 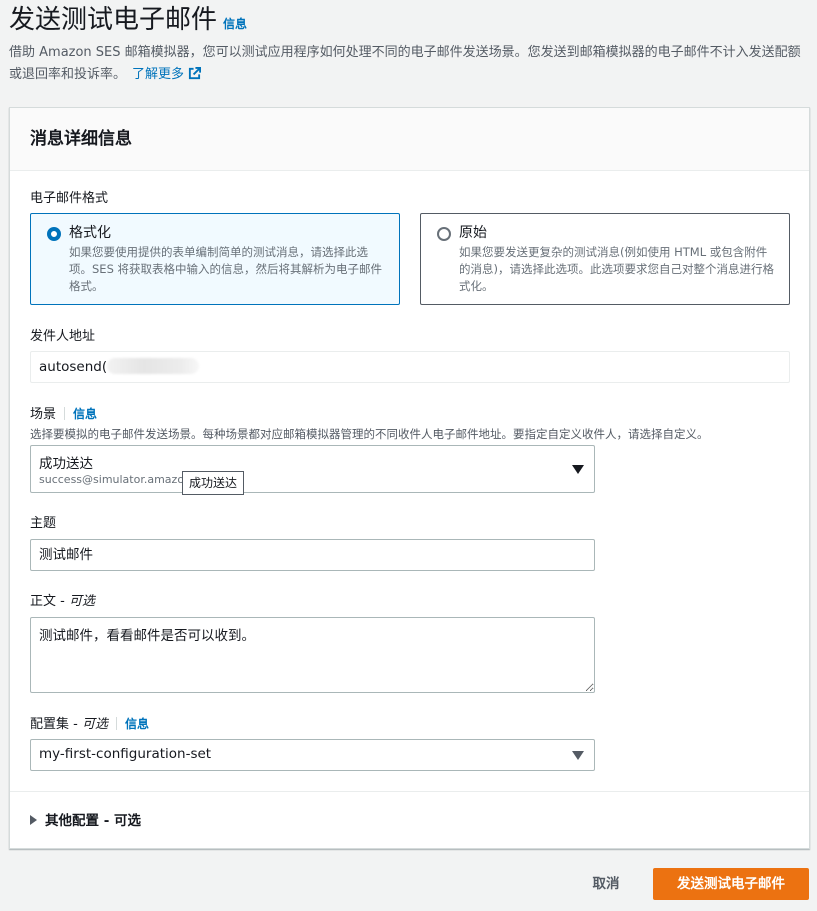 I want to click on email-format-label: 电子邮件格式, so click(x=69, y=198).